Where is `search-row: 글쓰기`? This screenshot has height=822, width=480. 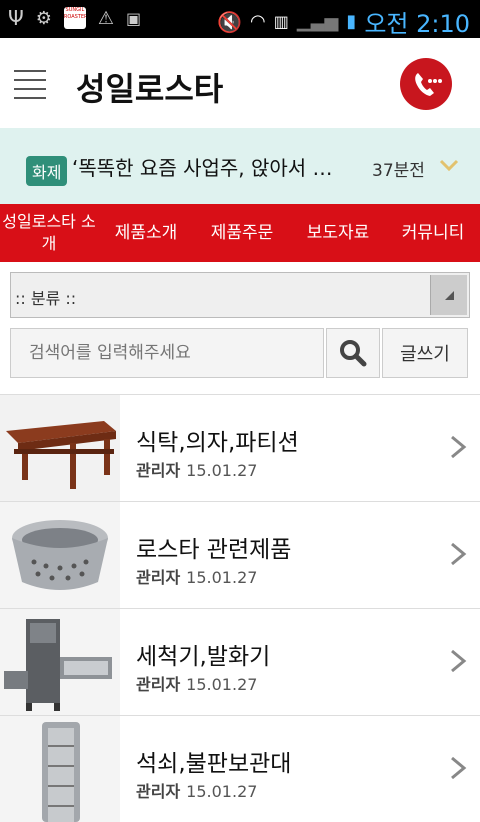
search-row: 글쓰기 is located at coordinates (240, 353).